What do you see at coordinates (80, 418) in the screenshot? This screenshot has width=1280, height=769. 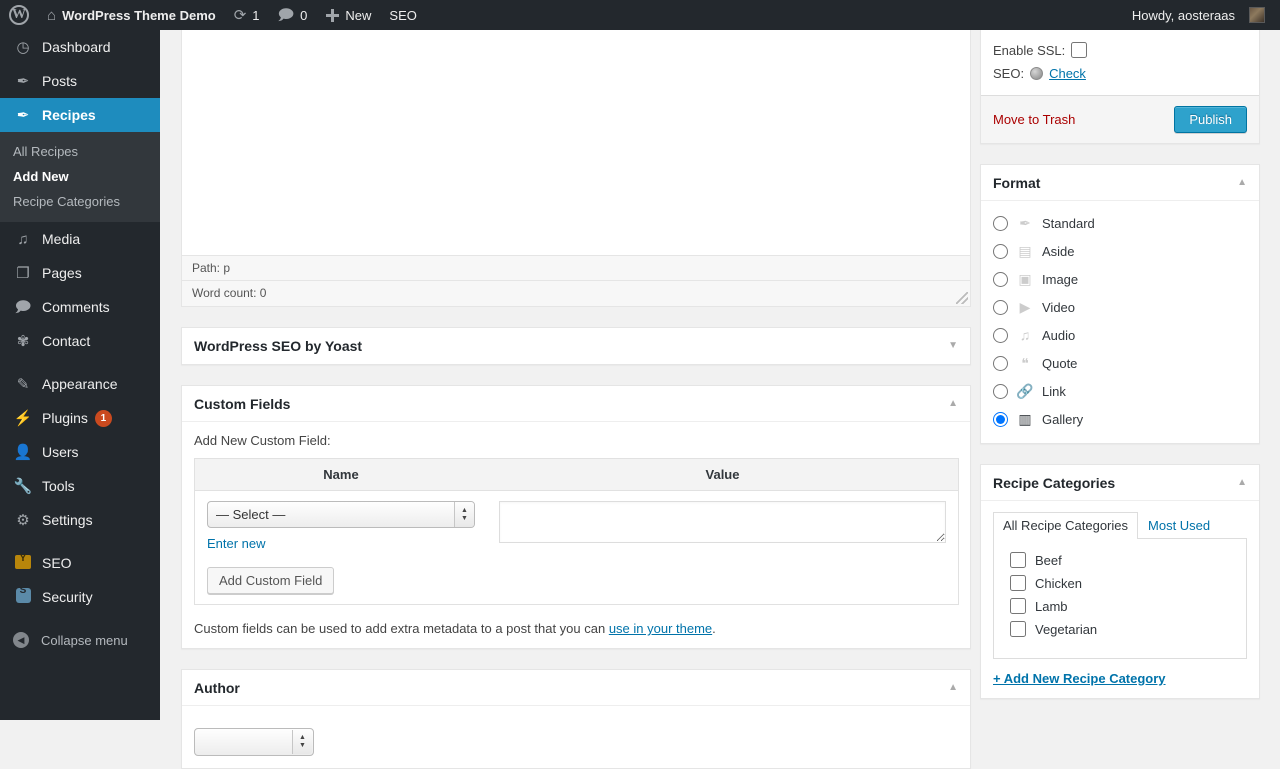 I see `sidebar-item-plugins: ⚡ Plugins 1` at bounding box center [80, 418].